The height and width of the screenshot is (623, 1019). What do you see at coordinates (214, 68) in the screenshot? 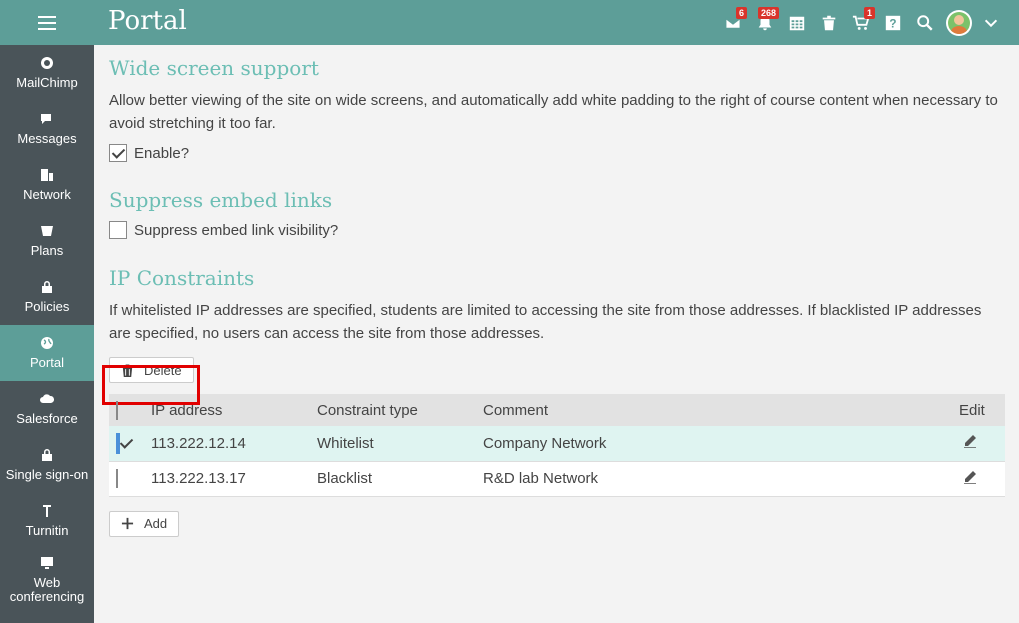
I see `wide-screen-heading: Wide screen support` at bounding box center [214, 68].